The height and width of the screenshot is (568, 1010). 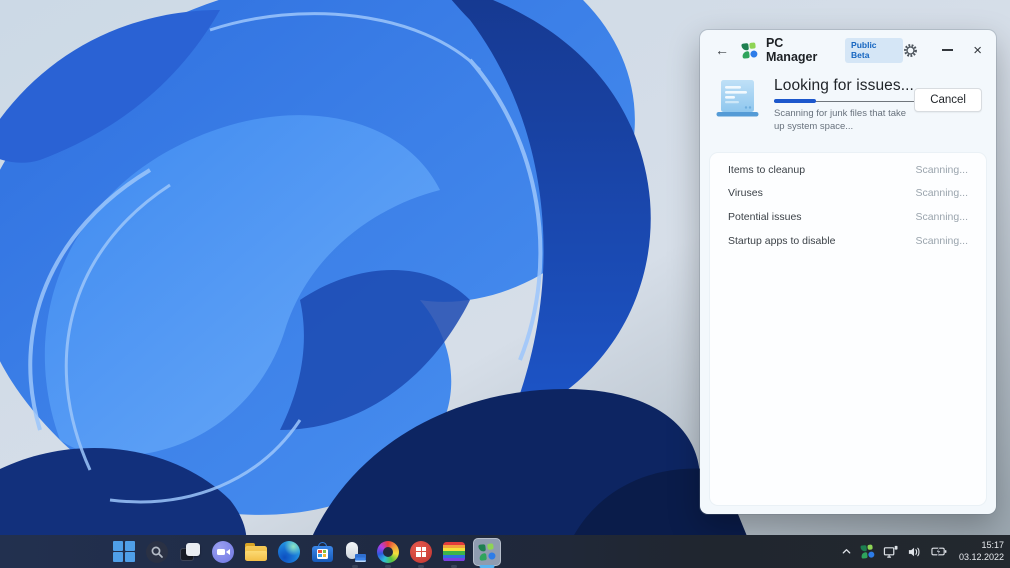 I want to click on taskbar-task-view-button, so click(x=190, y=552).